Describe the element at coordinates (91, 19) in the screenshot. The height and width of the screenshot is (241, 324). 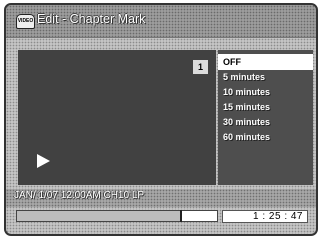
I see `page-title: Edit - Chapter Mark` at that location.